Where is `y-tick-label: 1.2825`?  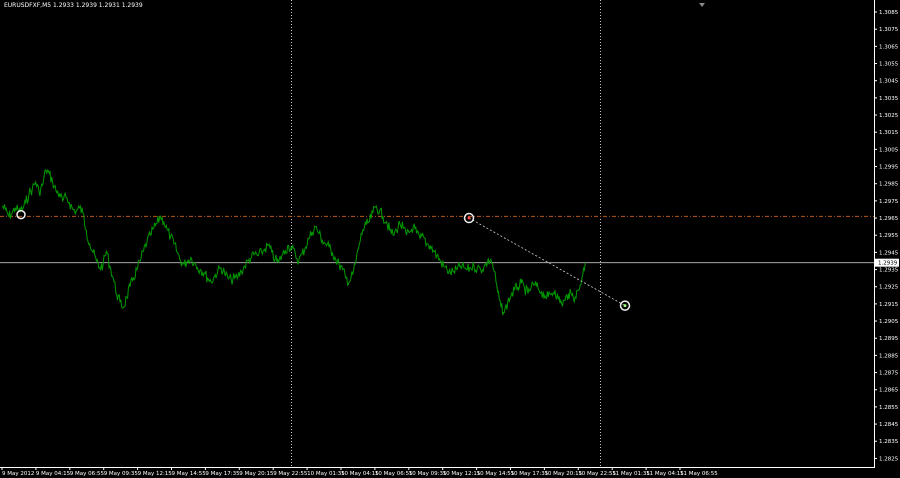 y-tick-label: 1.2825 is located at coordinates (889, 459).